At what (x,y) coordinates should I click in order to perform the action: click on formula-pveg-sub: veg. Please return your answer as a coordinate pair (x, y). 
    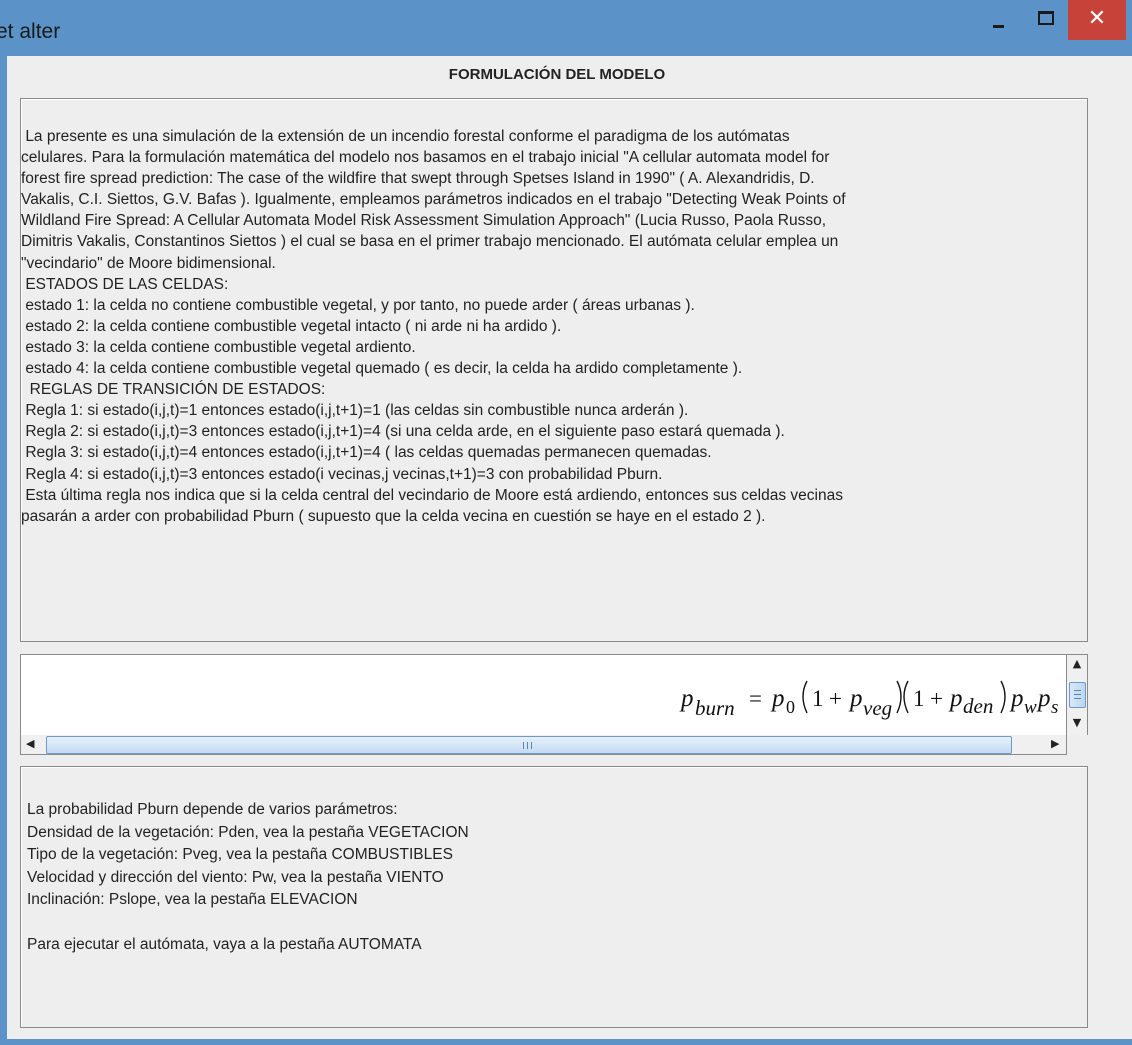
    Looking at the image, I should click on (877, 708).